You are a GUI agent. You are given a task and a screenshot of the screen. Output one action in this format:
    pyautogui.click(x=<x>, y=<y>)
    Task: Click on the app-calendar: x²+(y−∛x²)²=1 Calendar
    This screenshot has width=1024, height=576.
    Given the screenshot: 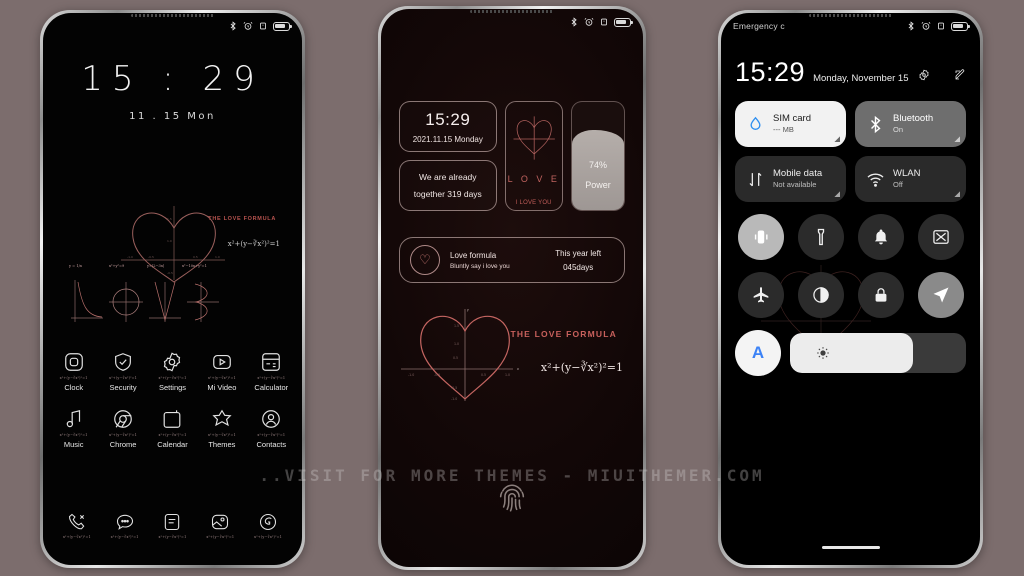 What is the action you would take?
    pyautogui.click(x=172, y=428)
    